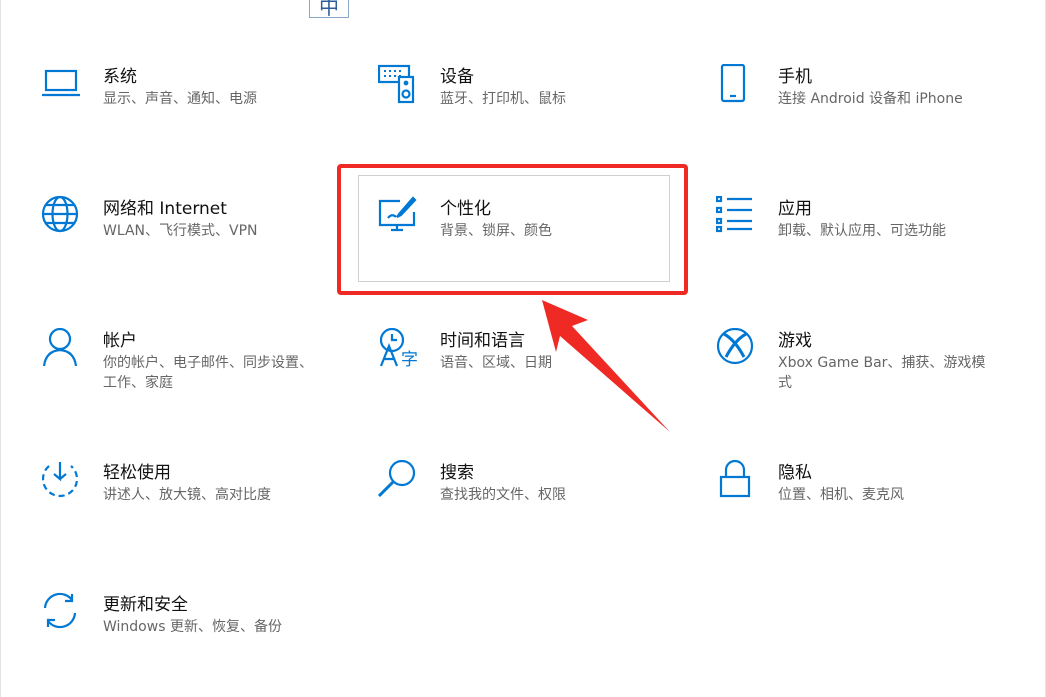 The height and width of the screenshot is (697, 1046). What do you see at coordinates (180, 231) in the screenshot?
I see `tile-description: WLAN、飞行模式、VPN` at bounding box center [180, 231].